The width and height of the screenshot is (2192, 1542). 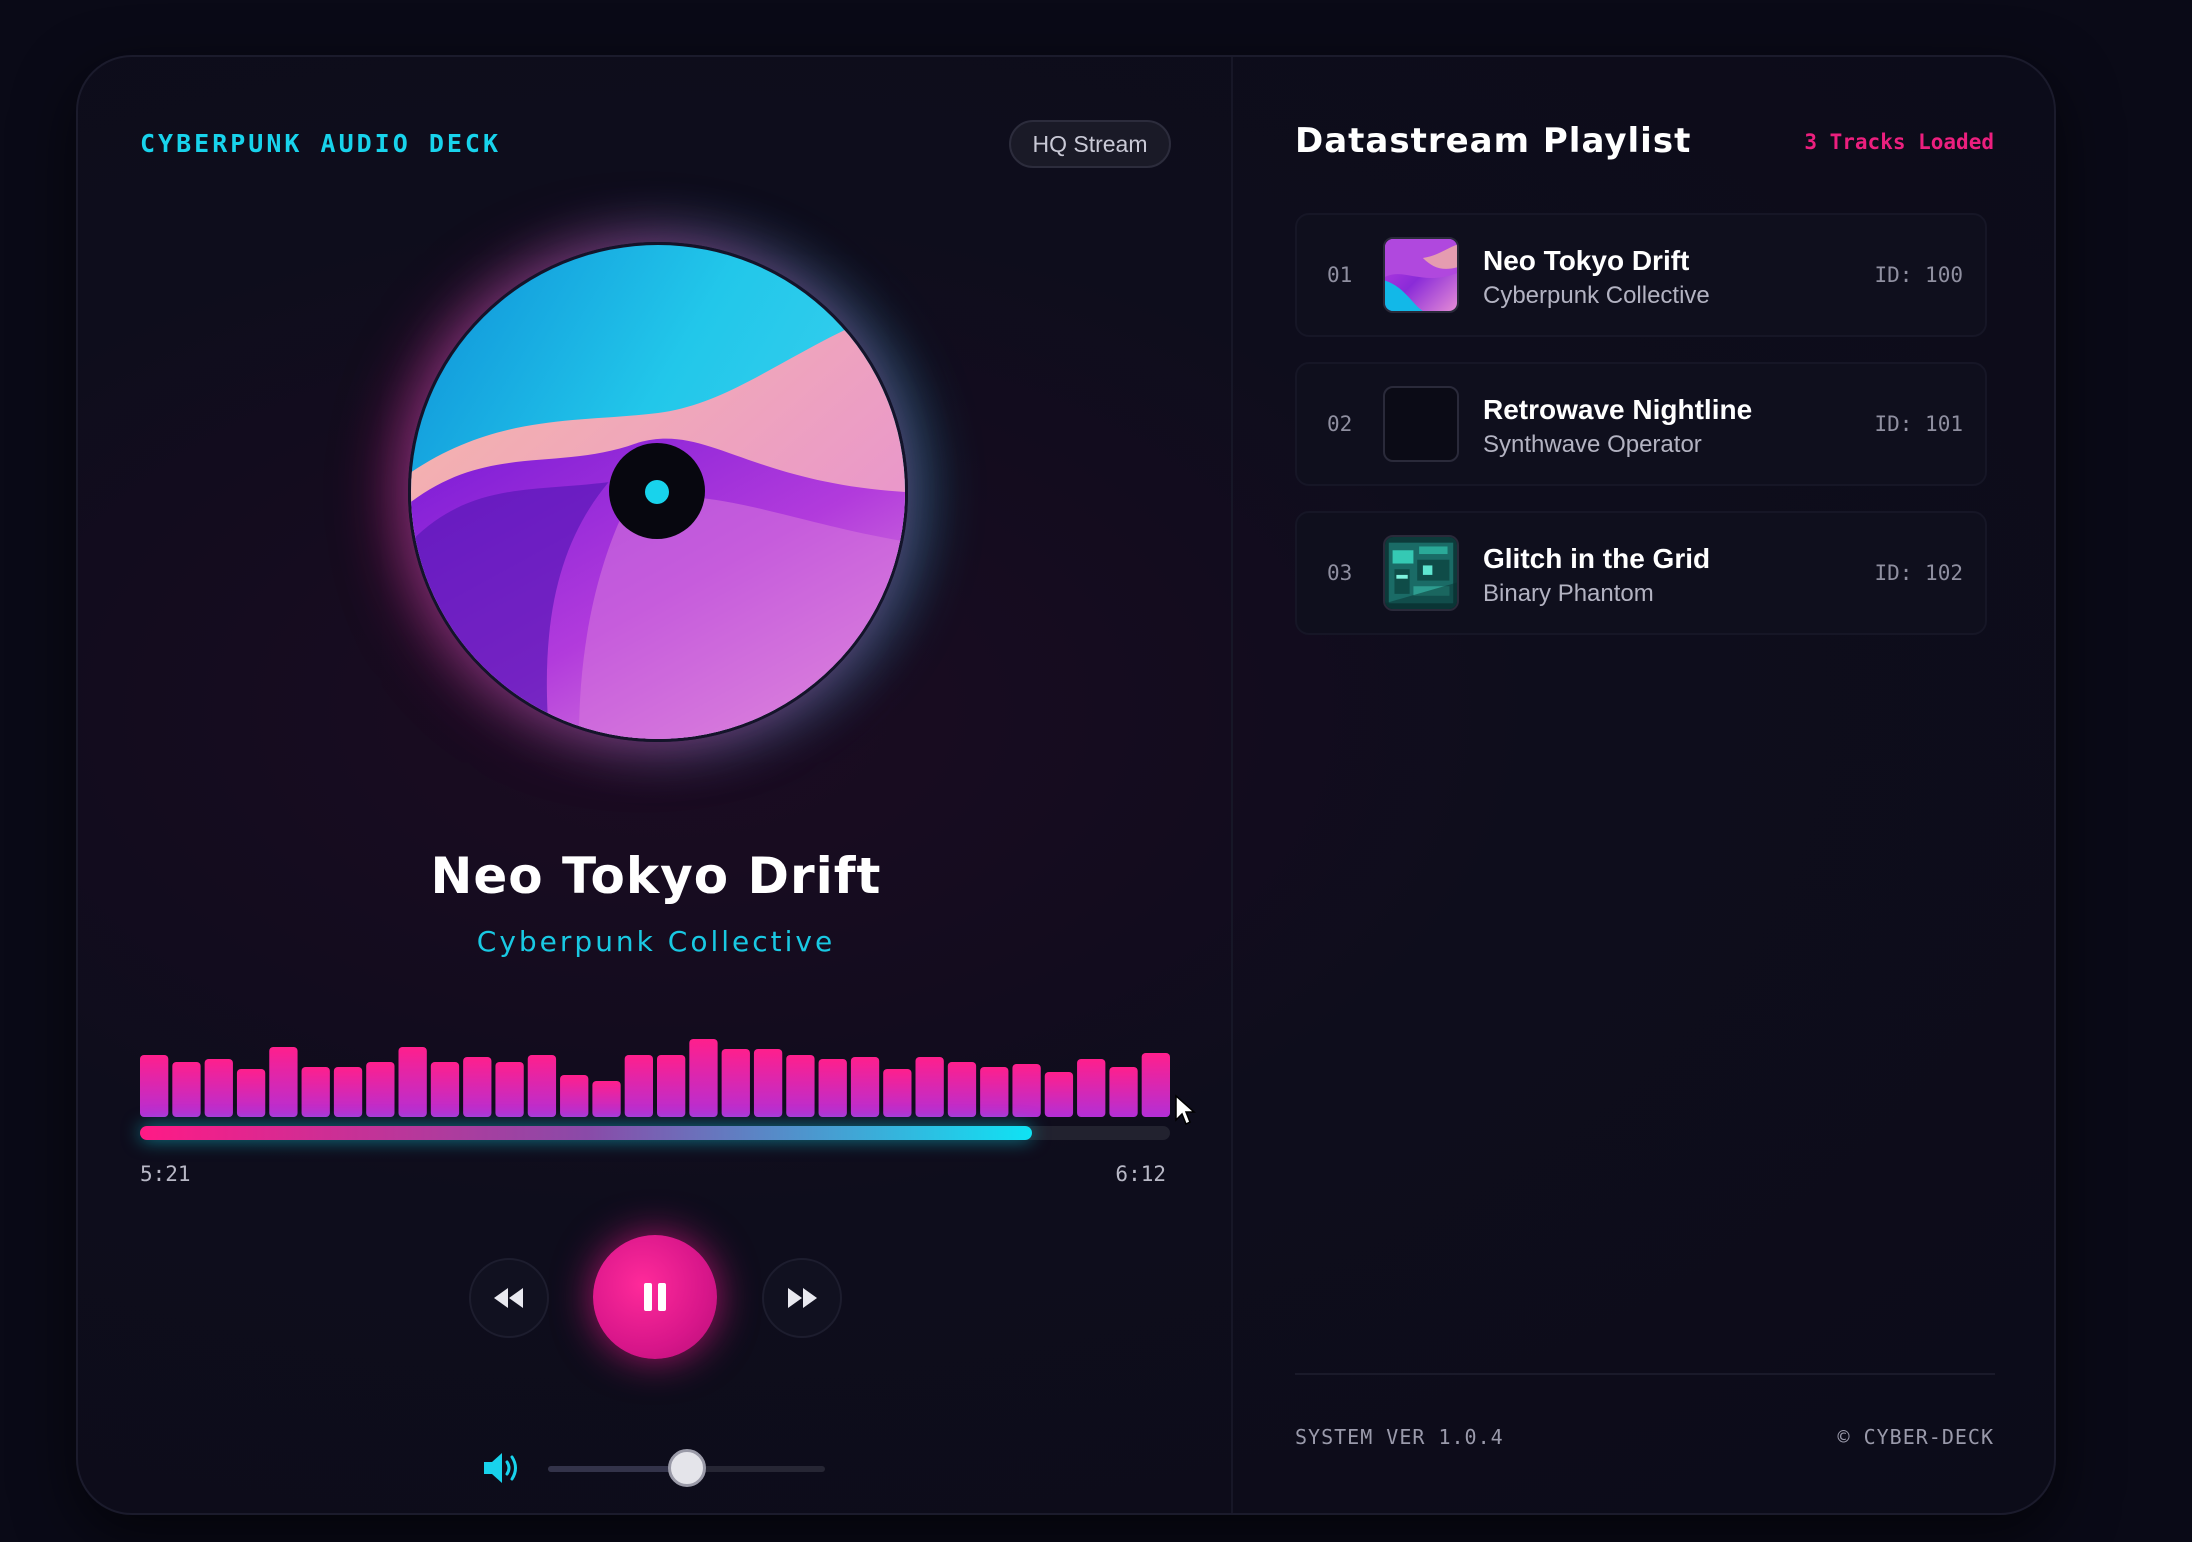 What do you see at coordinates (165, 1174) in the screenshot?
I see `current-time: 5:21` at bounding box center [165, 1174].